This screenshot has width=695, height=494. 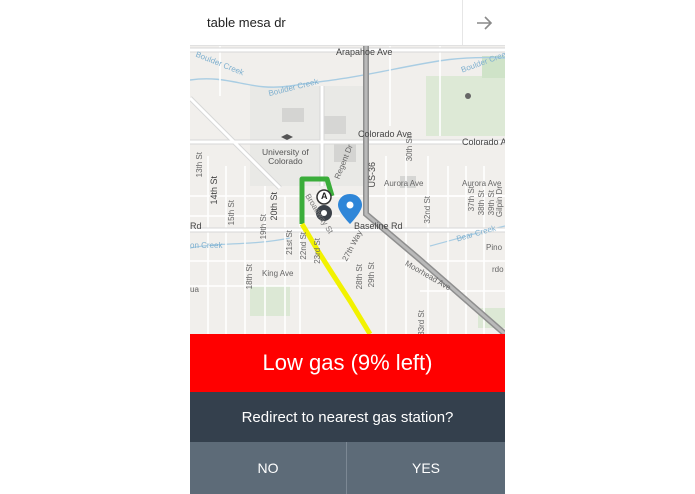 What do you see at coordinates (421, 323) in the screenshot?
I see `label-33rd-st: 33rd St` at bounding box center [421, 323].